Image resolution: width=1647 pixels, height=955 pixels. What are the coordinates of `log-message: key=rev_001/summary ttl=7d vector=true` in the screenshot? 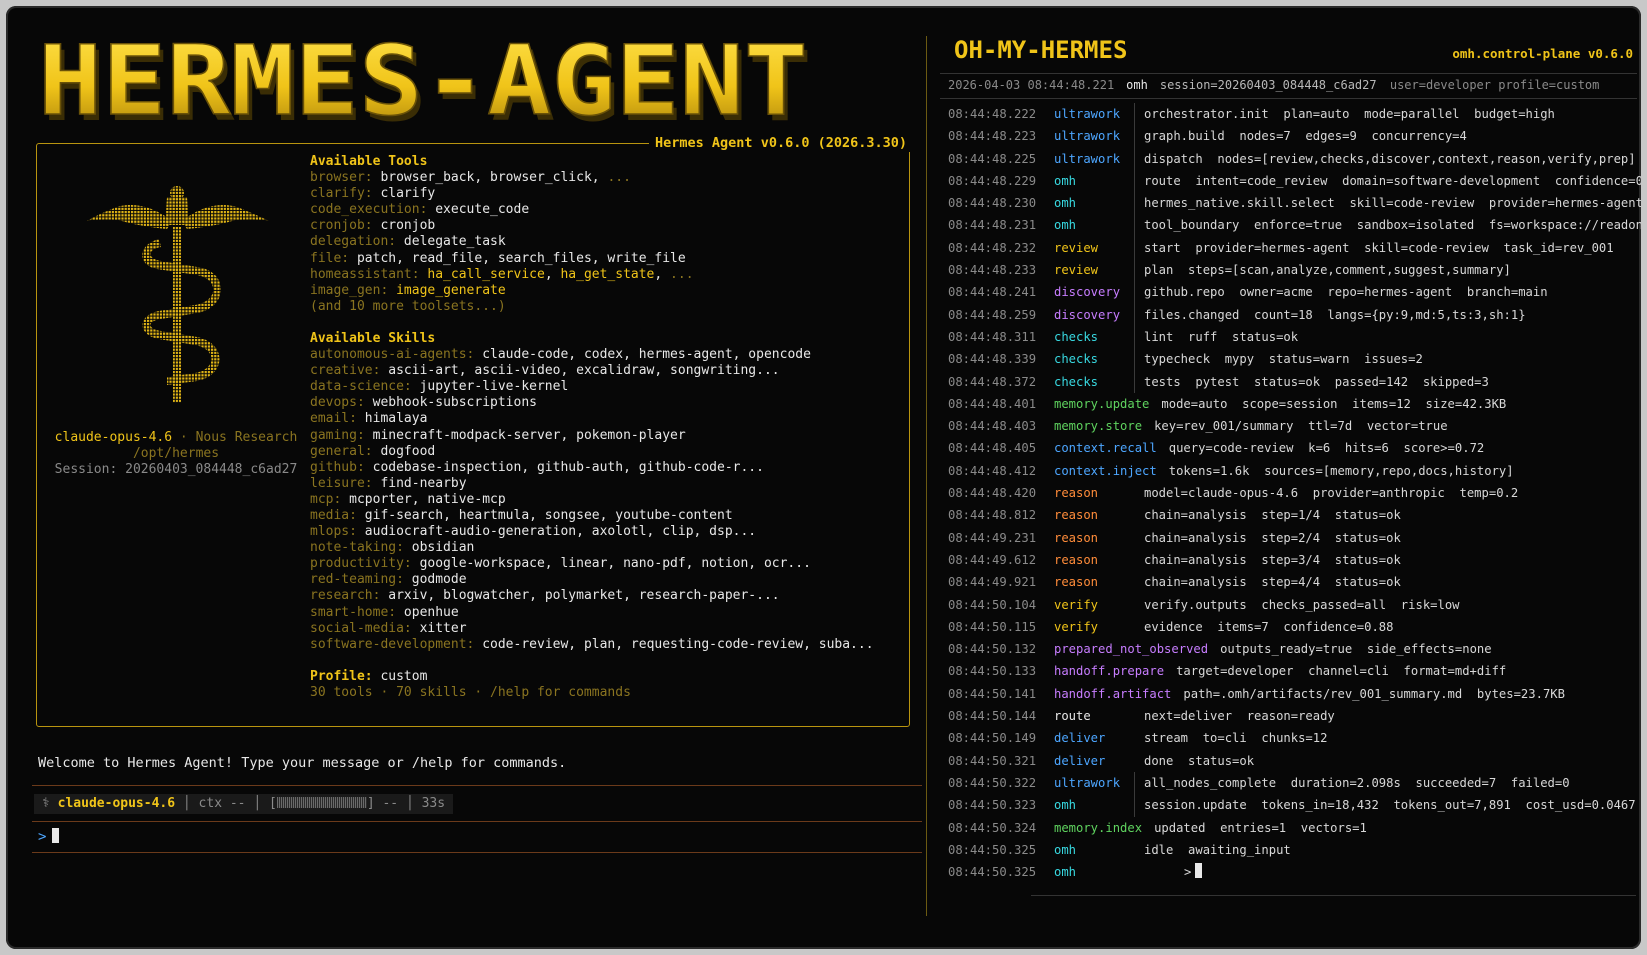 It's located at (1301, 426).